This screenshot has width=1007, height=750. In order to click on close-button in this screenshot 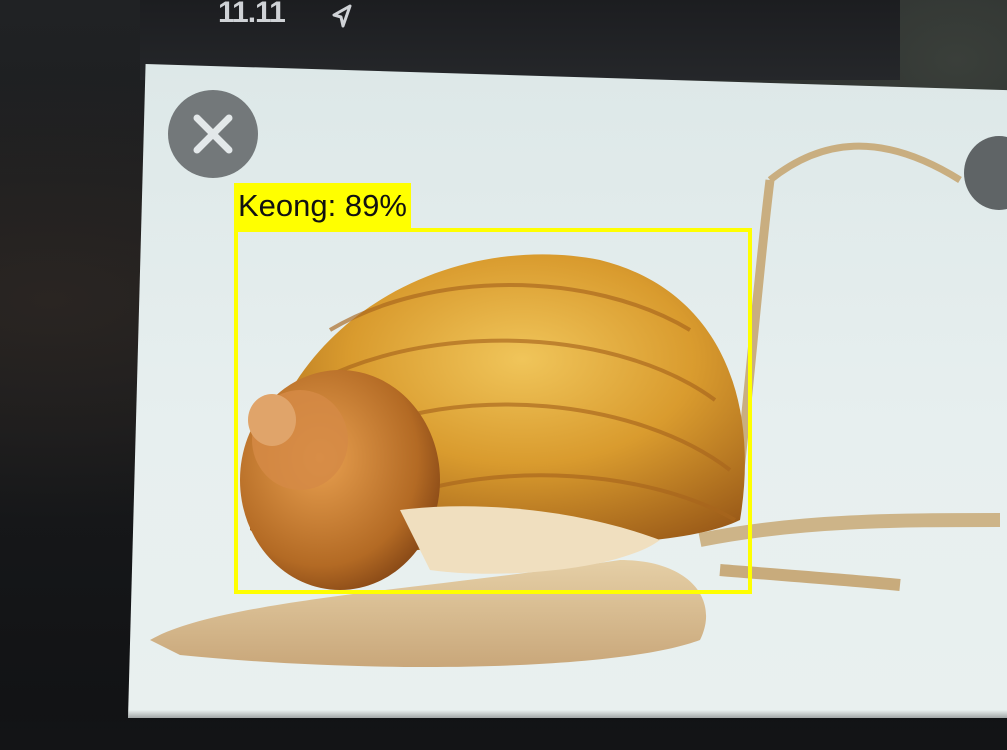, I will do `click(213, 134)`.